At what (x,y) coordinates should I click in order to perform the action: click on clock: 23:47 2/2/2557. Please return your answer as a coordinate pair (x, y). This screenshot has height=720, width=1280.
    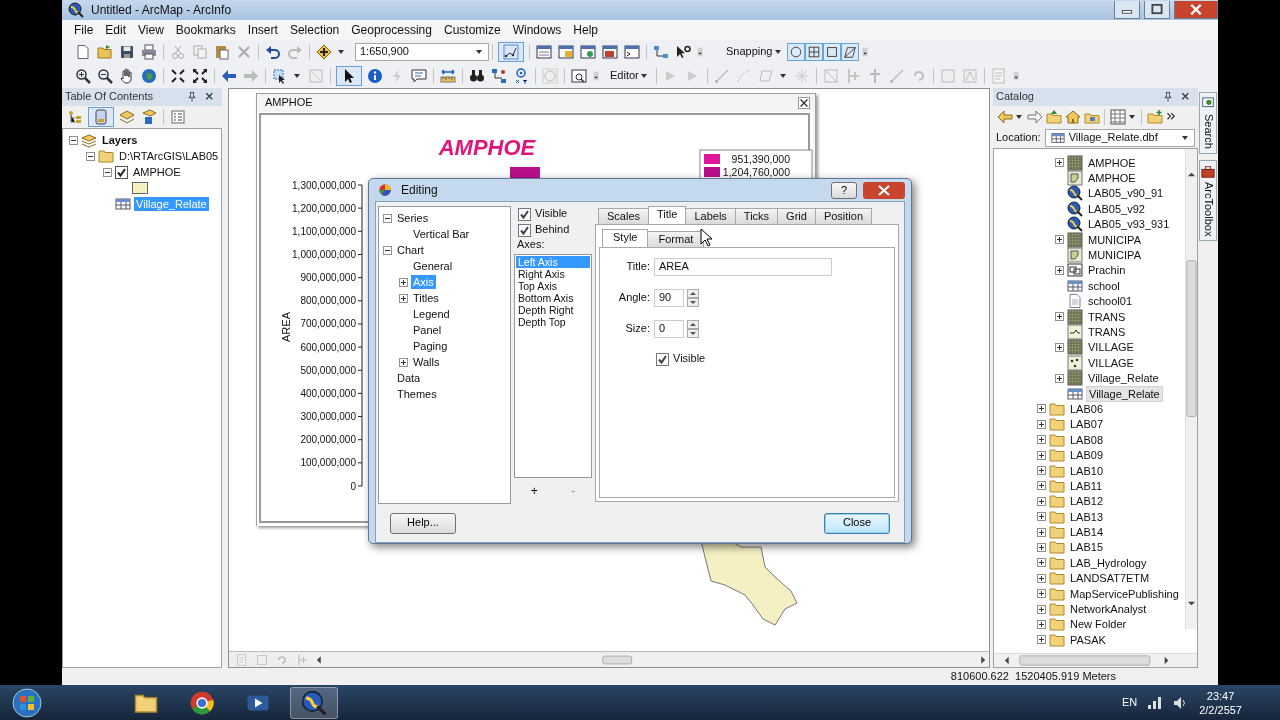
    Looking at the image, I should click on (1220, 702).